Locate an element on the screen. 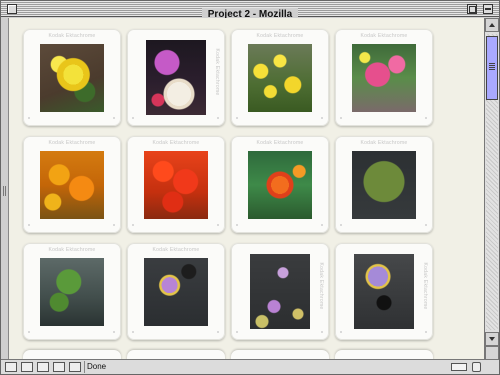 The image size is (500, 375). grip-icon is located at coordinates (4, 191).